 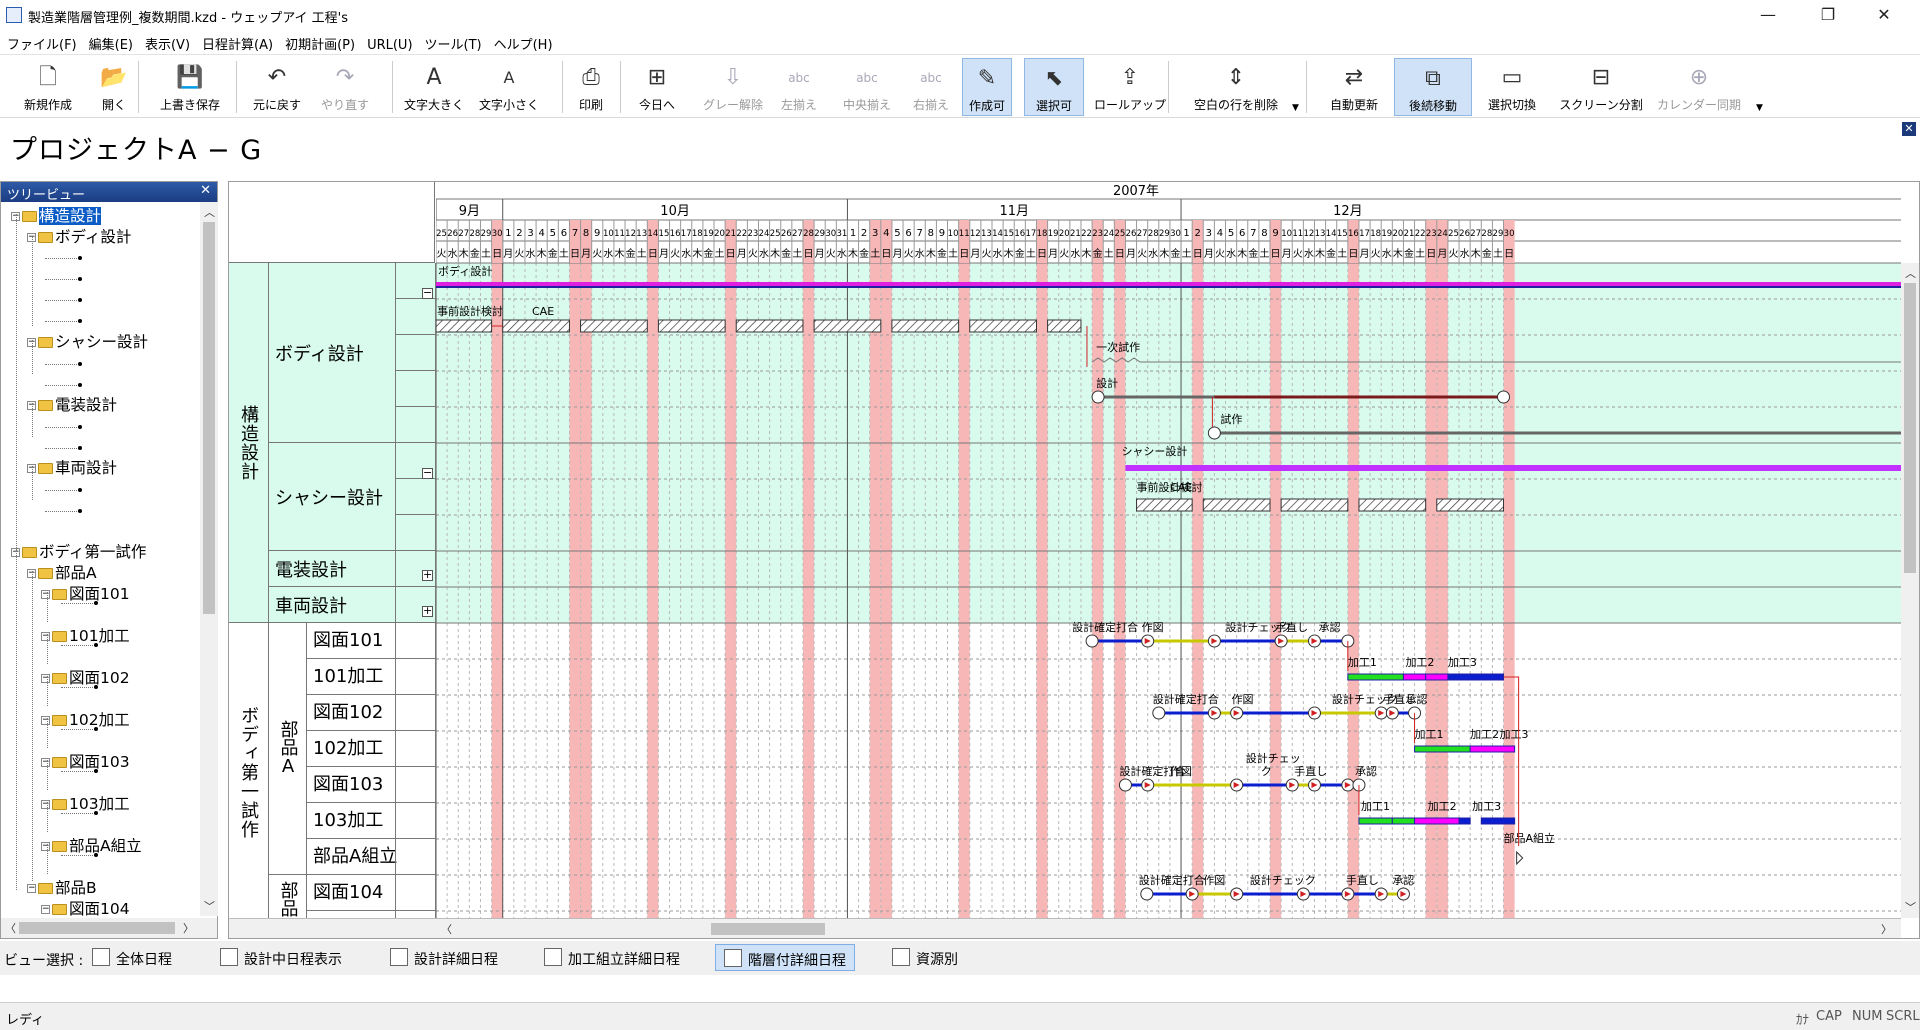 What do you see at coordinates (1130, 87) in the screenshot?
I see `rollup-button: ⇪ ロールアップ` at bounding box center [1130, 87].